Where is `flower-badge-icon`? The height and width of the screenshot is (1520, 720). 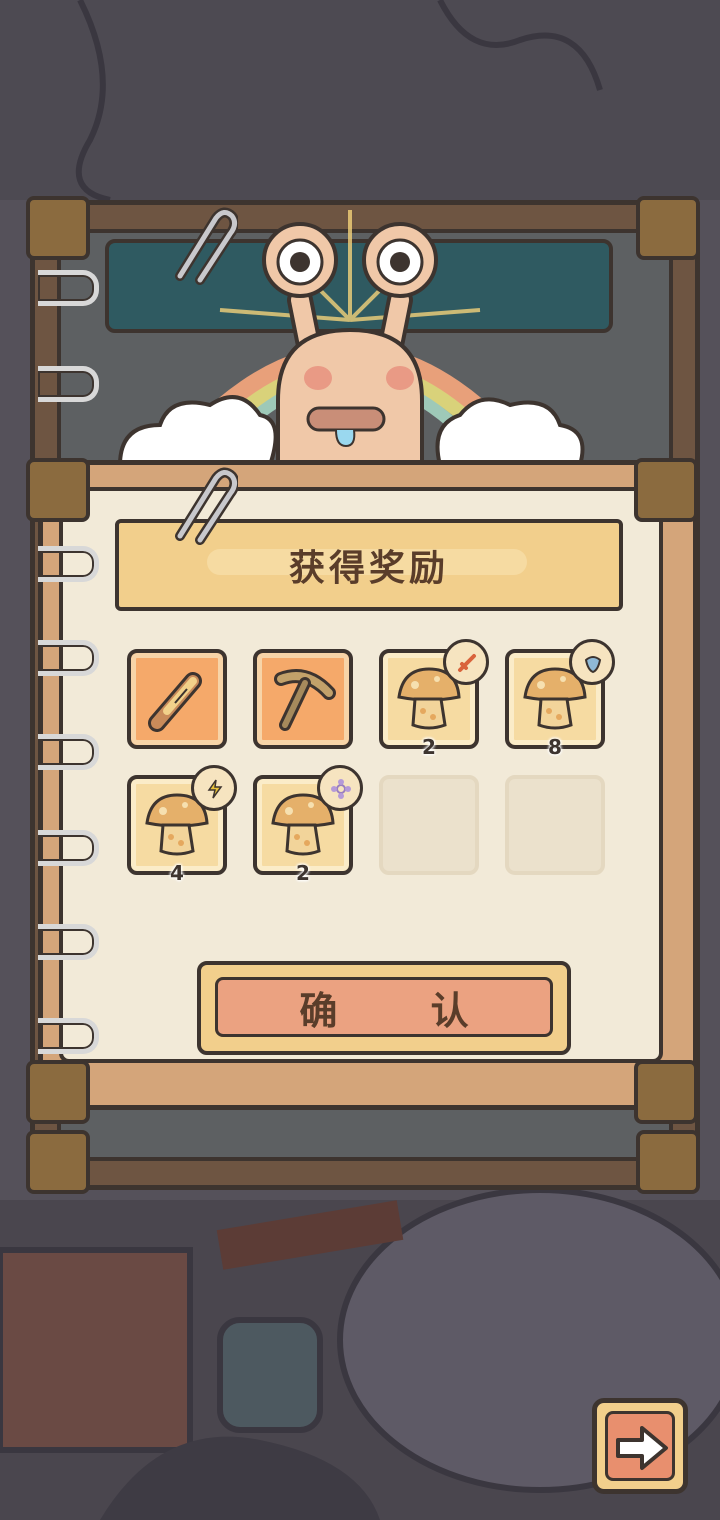 flower-badge-icon is located at coordinates (340, 788).